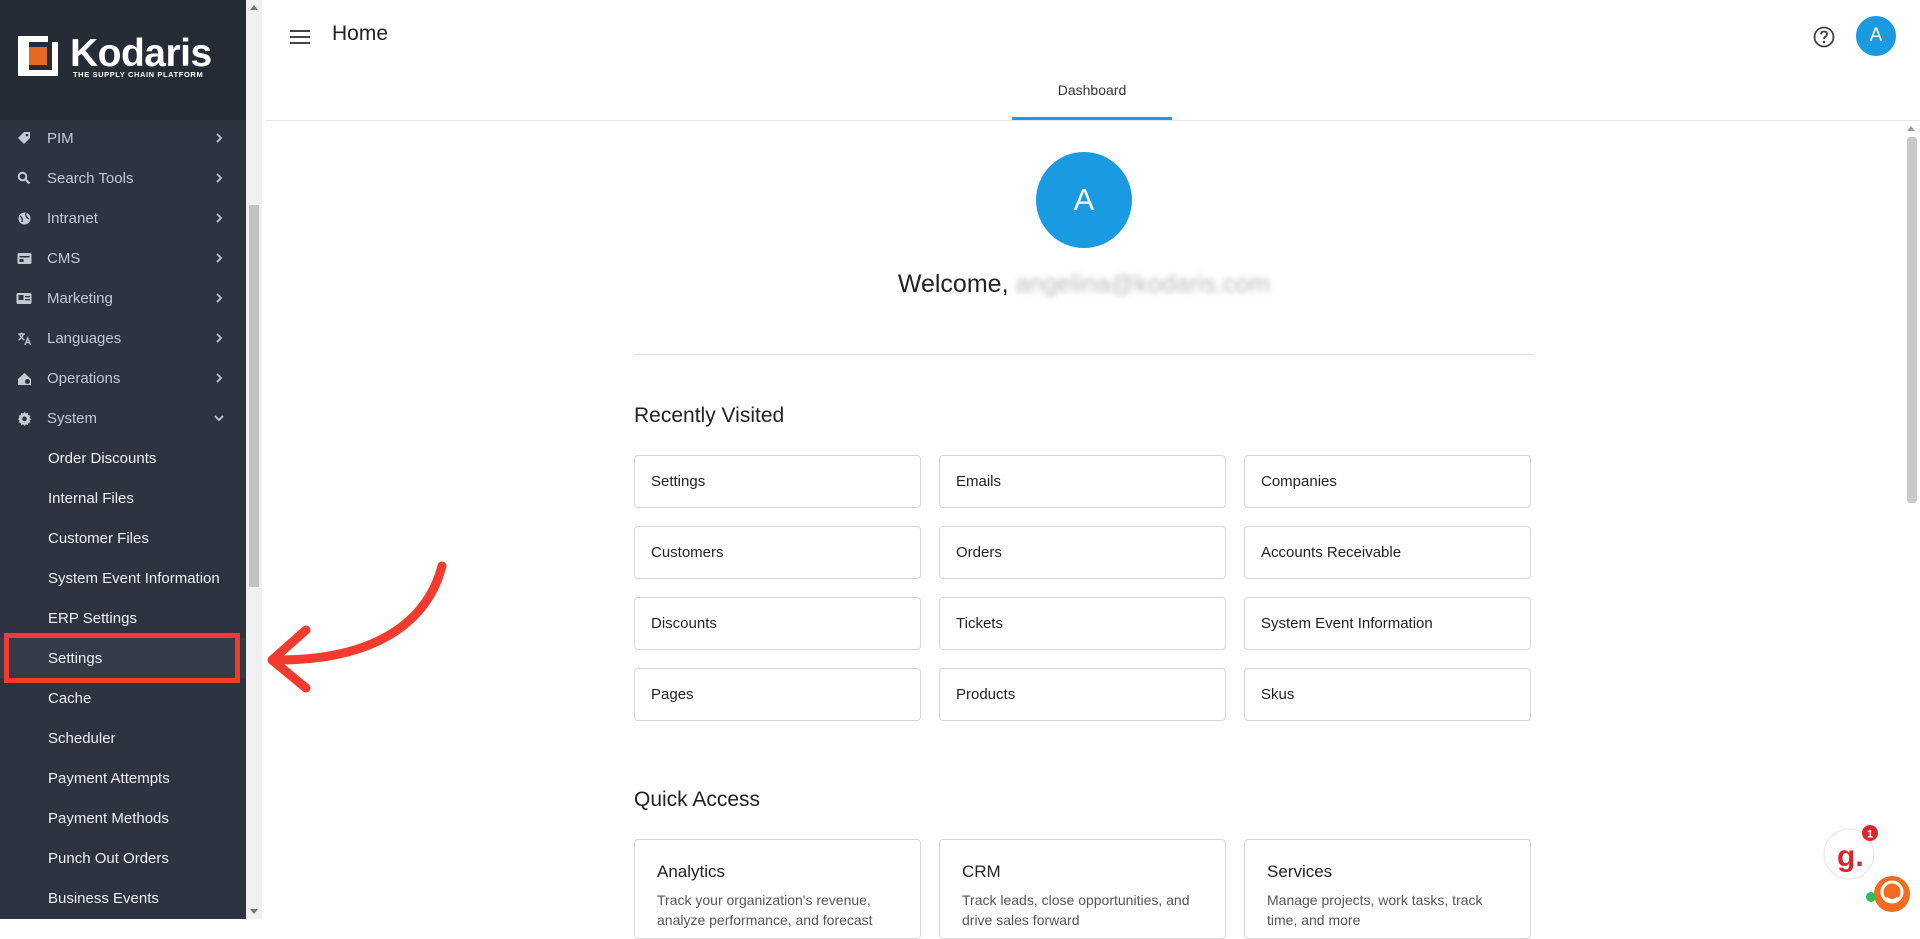 The width and height of the screenshot is (1920, 939). What do you see at coordinates (72, 418) in the screenshot?
I see `sidebar-item-label: System` at bounding box center [72, 418].